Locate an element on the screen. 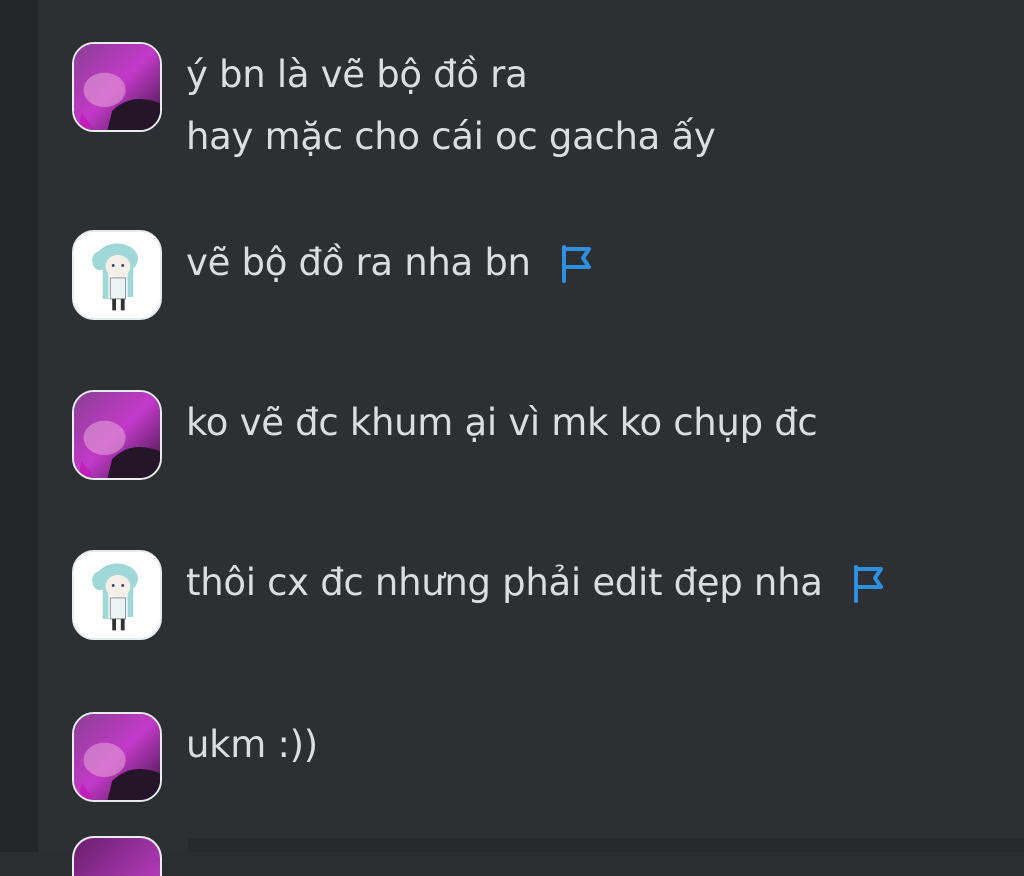 The height and width of the screenshot is (876, 1024). message-line: hay mặc cho cái oc gacha ấy is located at coordinates (451, 136).